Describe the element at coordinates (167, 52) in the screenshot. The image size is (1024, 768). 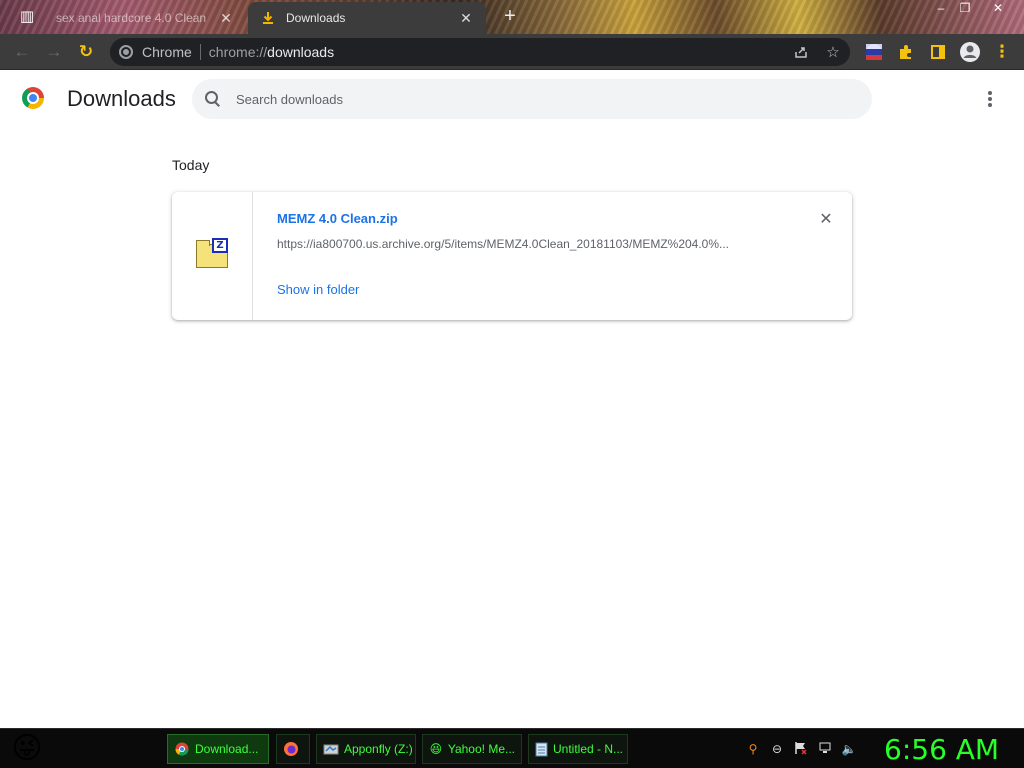
I see `site-label: Chrome` at that location.